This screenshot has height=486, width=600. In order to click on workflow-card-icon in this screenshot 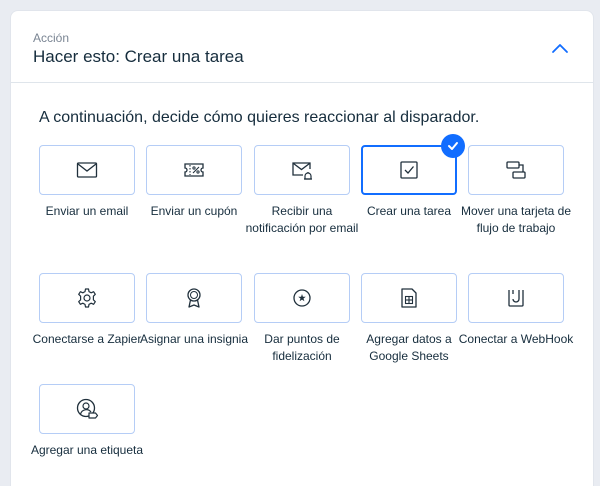, I will do `click(516, 170)`.